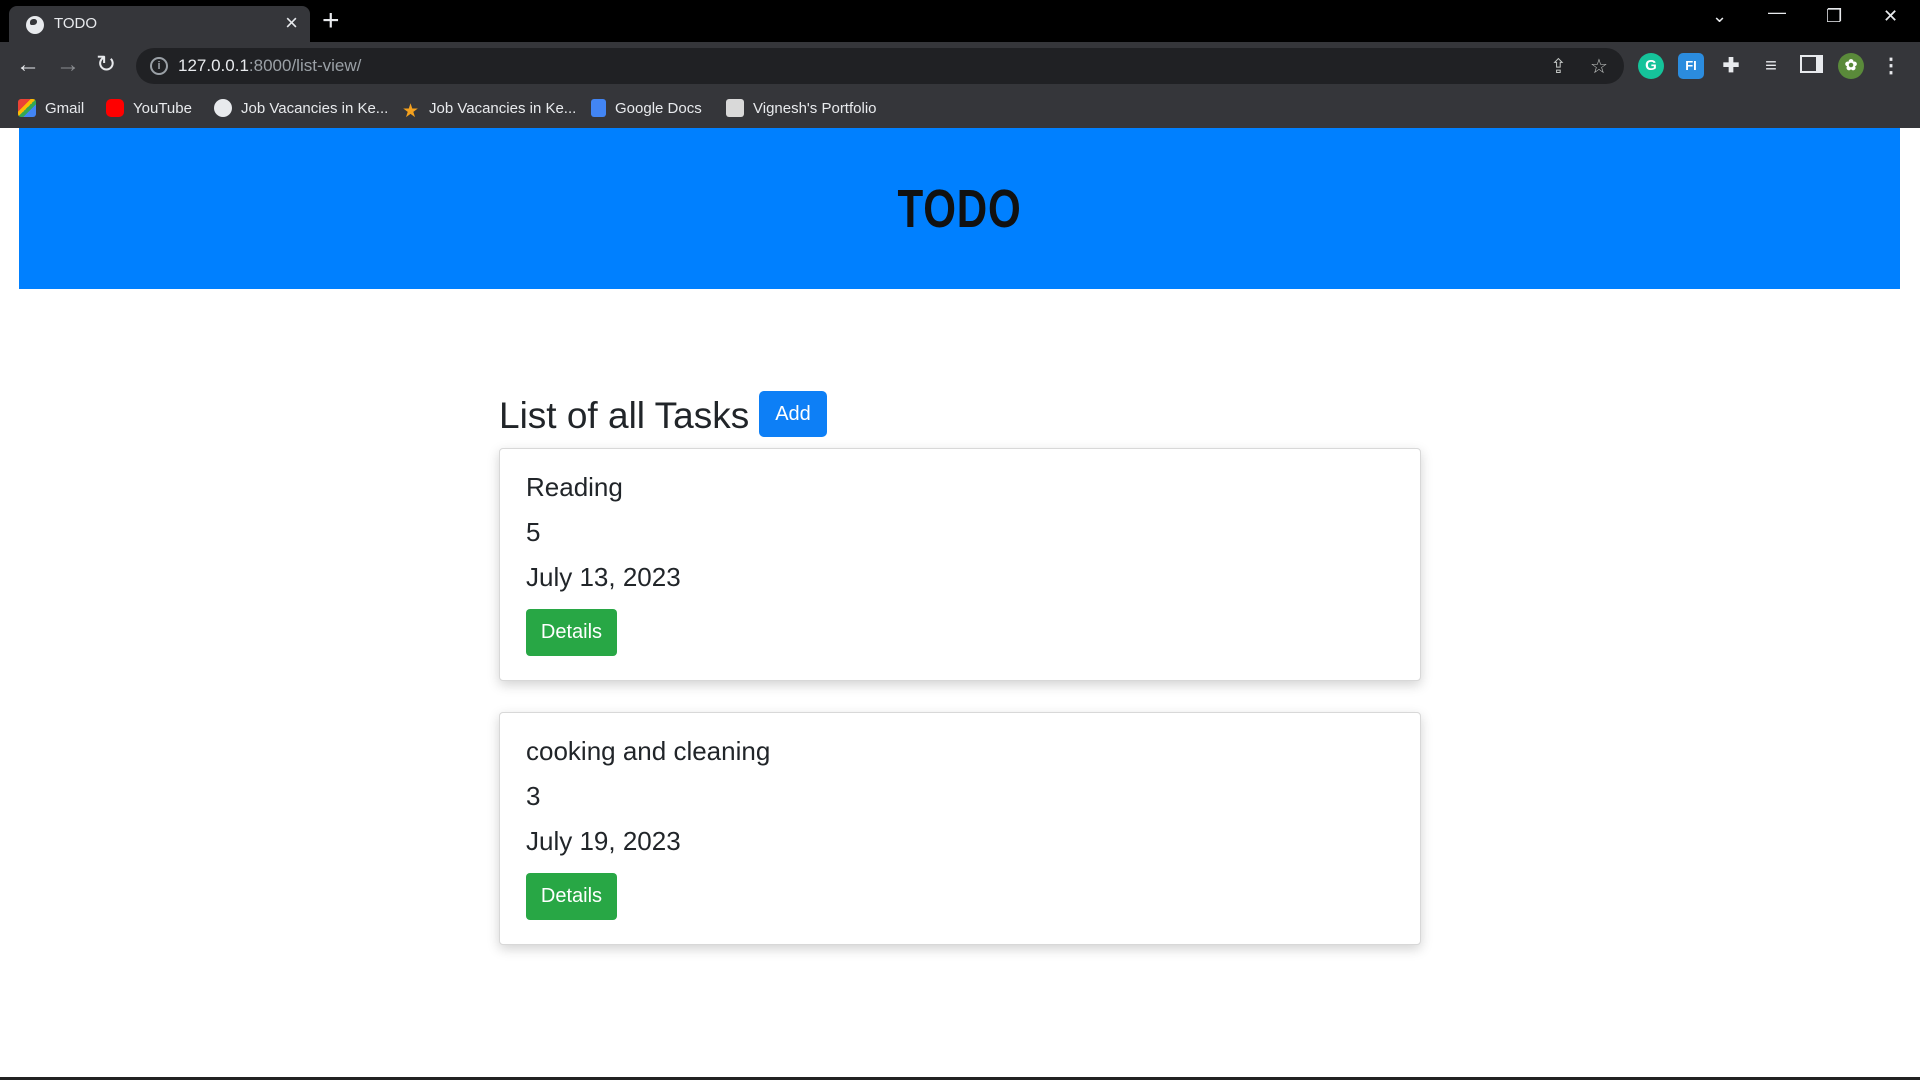 Image resolution: width=1920 pixels, height=1080 pixels. What do you see at coordinates (1811, 66) in the screenshot?
I see `side-panel-icon` at bounding box center [1811, 66].